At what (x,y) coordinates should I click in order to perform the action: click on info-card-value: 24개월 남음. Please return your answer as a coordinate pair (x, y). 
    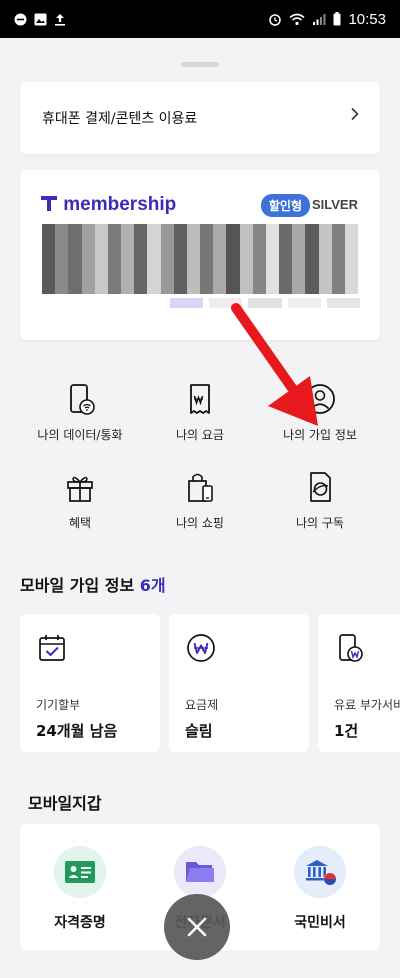
    Looking at the image, I should click on (77, 731).